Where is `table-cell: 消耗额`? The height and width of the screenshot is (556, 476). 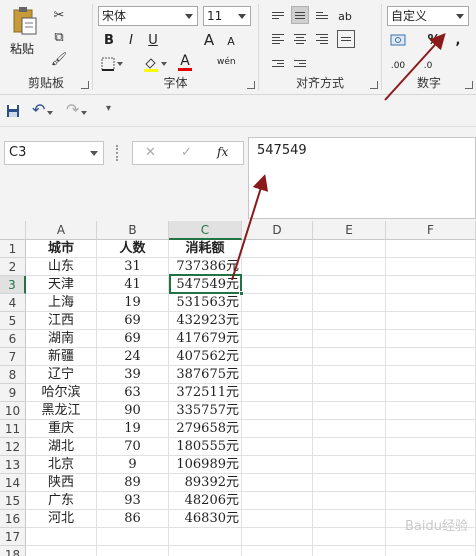 table-cell: 消耗额 is located at coordinates (205, 249).